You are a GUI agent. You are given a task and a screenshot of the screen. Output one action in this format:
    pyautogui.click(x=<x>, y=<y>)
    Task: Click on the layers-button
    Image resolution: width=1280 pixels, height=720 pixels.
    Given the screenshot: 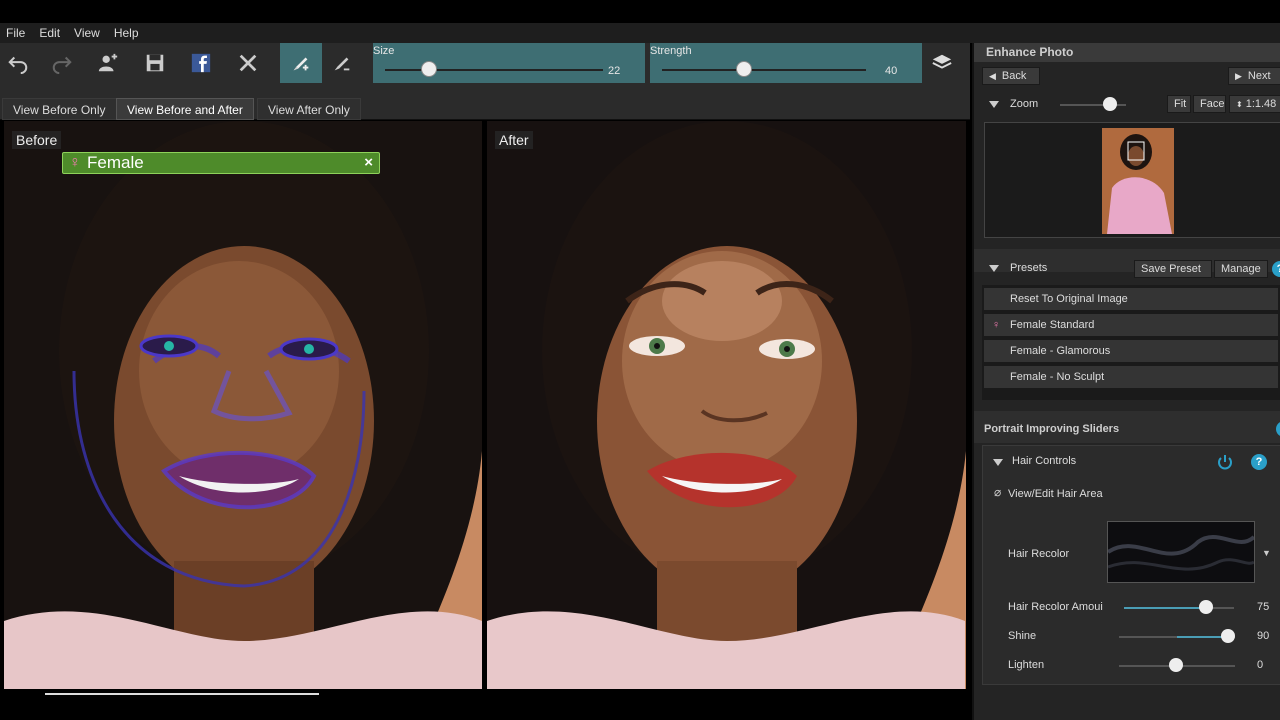 What is the action you would take?
    pyautogui.click(x=942, y=63)
    